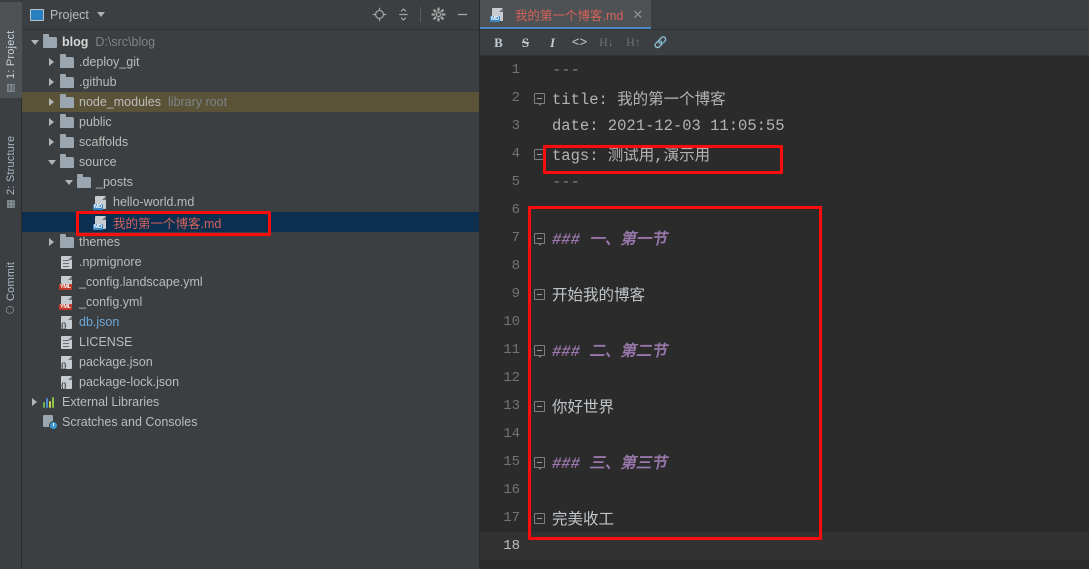 The image size is (1089, 569). I want to click on tree-row: YML _config.landscape.yml, so click(250, 282).